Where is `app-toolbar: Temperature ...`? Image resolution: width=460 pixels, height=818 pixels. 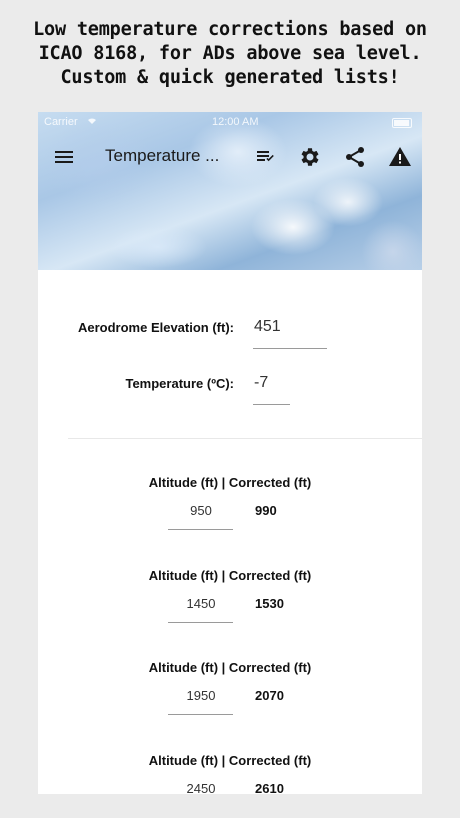
app-toolbar: Temperature ... is located at coordinates (230, 157).